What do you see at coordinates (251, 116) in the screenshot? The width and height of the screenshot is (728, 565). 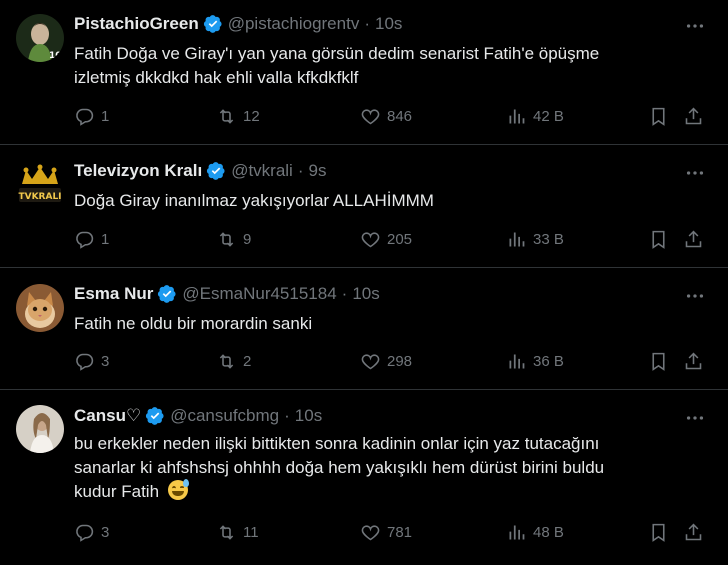 I see `retweet-count: 12` at bounding box center [251, 116].